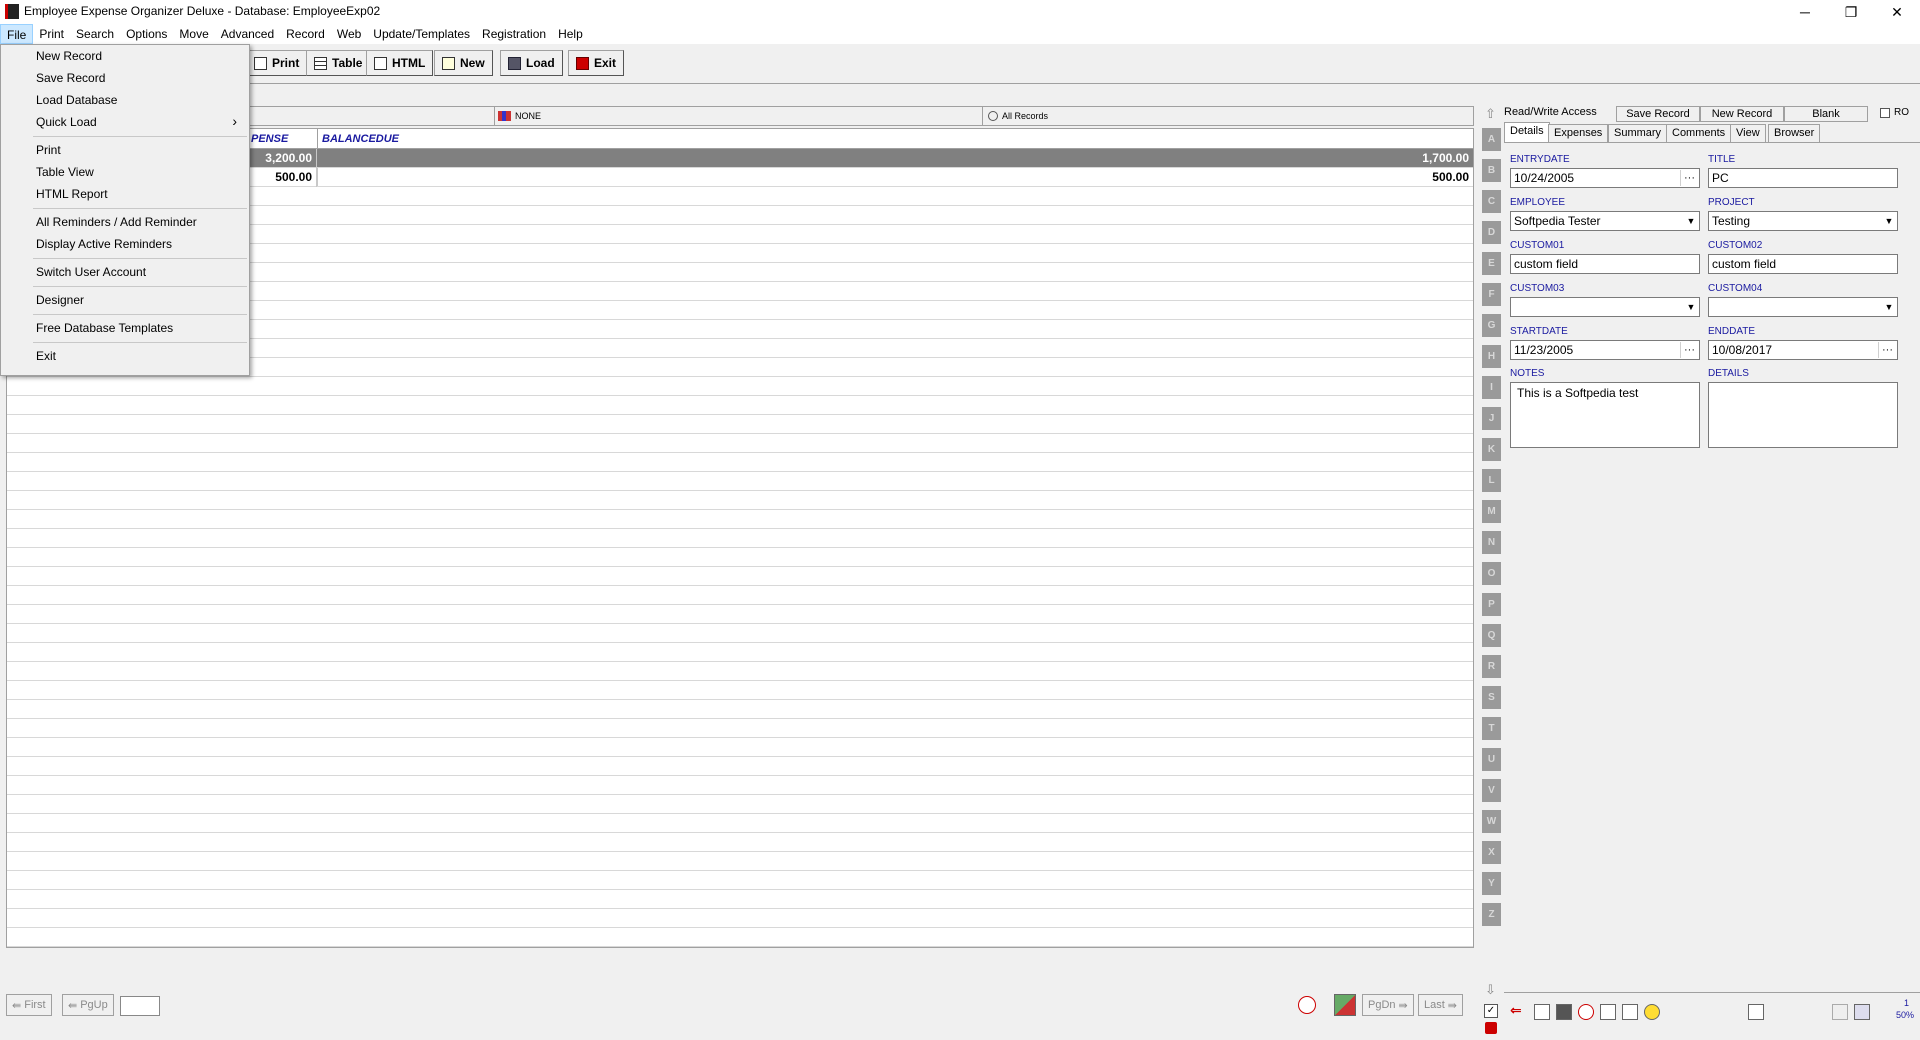 The height and width of the screenshot is (1040, 1920). Describe the element at coordinates (1638, 133) in the screenshot. I see `tab-summary: Summary` at that location.